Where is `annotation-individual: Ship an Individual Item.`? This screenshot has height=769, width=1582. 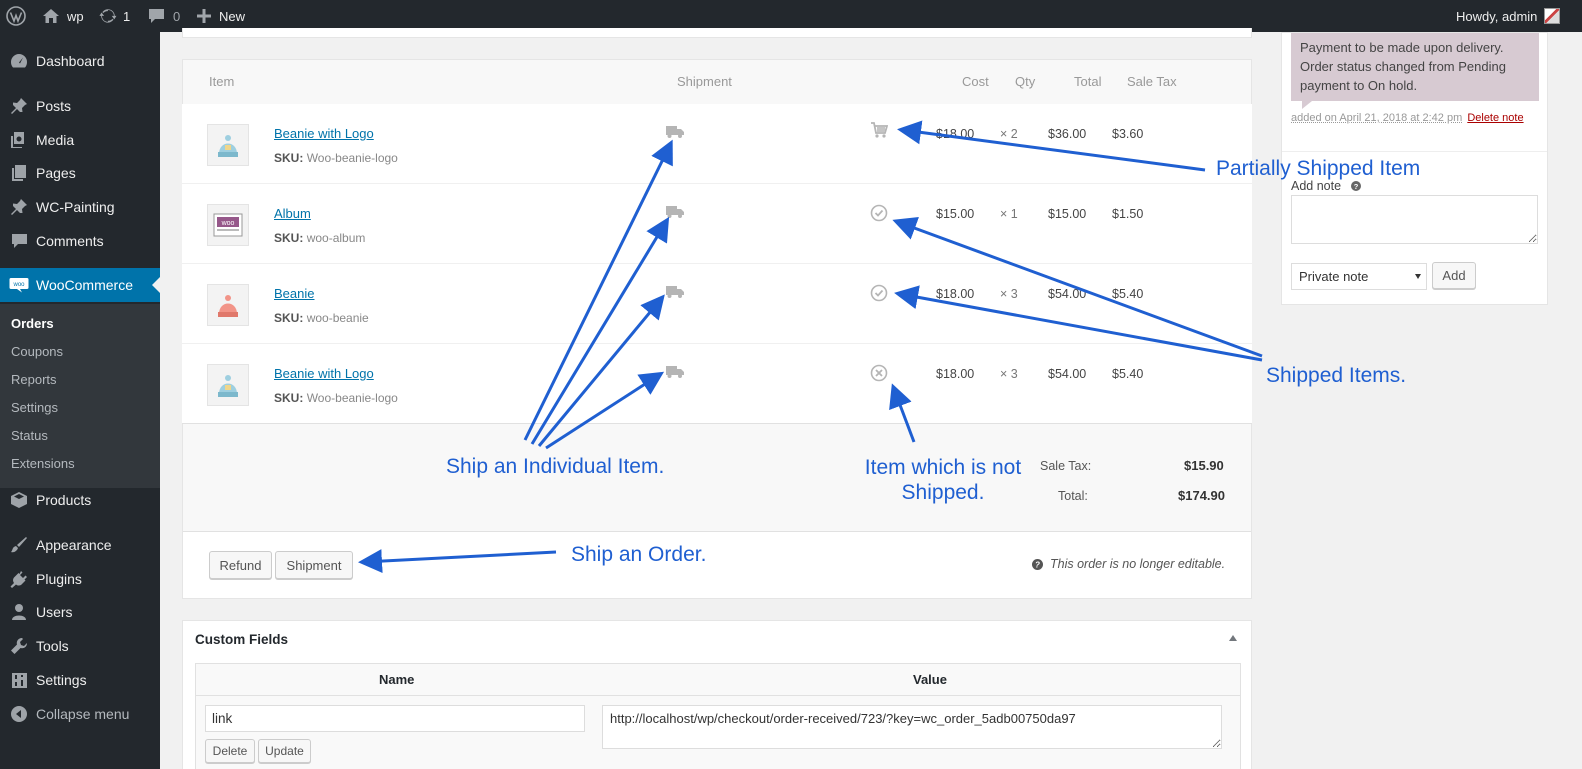 annotation-individual: Ship an Individual Item. is located at coordinates (555, 466).